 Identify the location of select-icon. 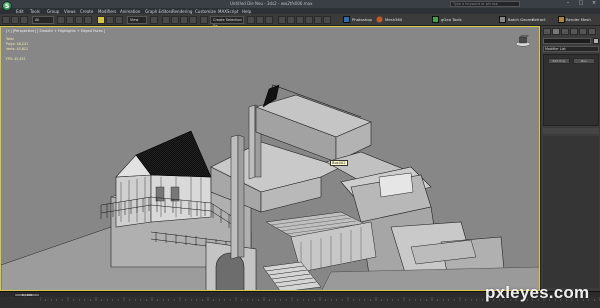
(61, 20).